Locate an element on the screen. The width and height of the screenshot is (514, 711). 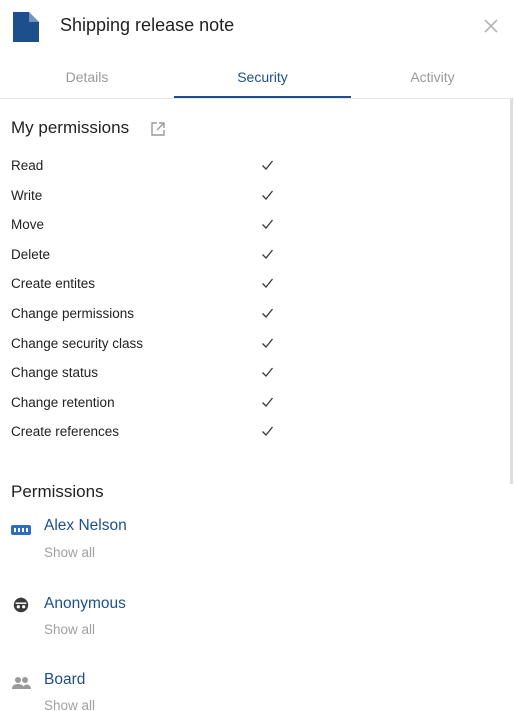
permission-row-read: Read is located at coordinates (257, 167).